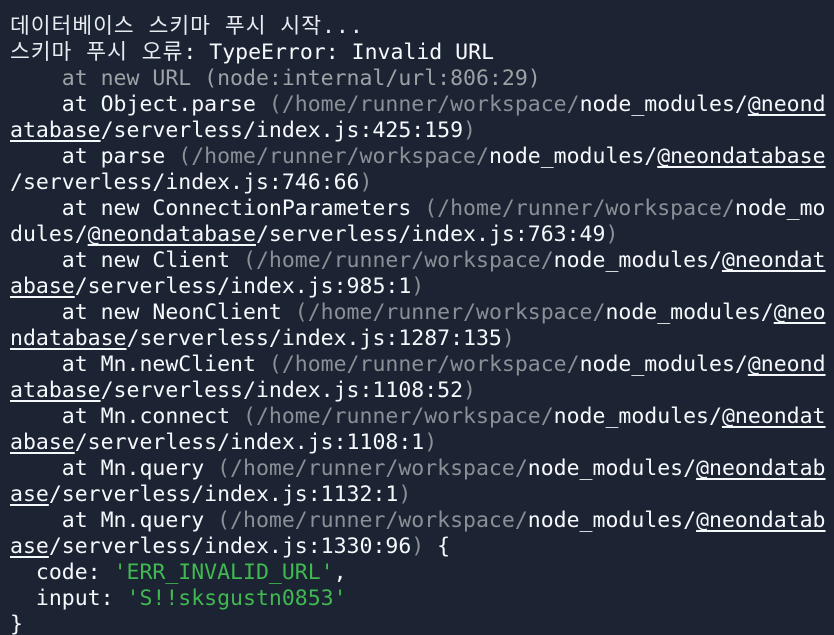  Describe the element at coordinates (422, 183) in the screenshot. I see `terminal-line: /serverless/index.js:746:66)` at that location.